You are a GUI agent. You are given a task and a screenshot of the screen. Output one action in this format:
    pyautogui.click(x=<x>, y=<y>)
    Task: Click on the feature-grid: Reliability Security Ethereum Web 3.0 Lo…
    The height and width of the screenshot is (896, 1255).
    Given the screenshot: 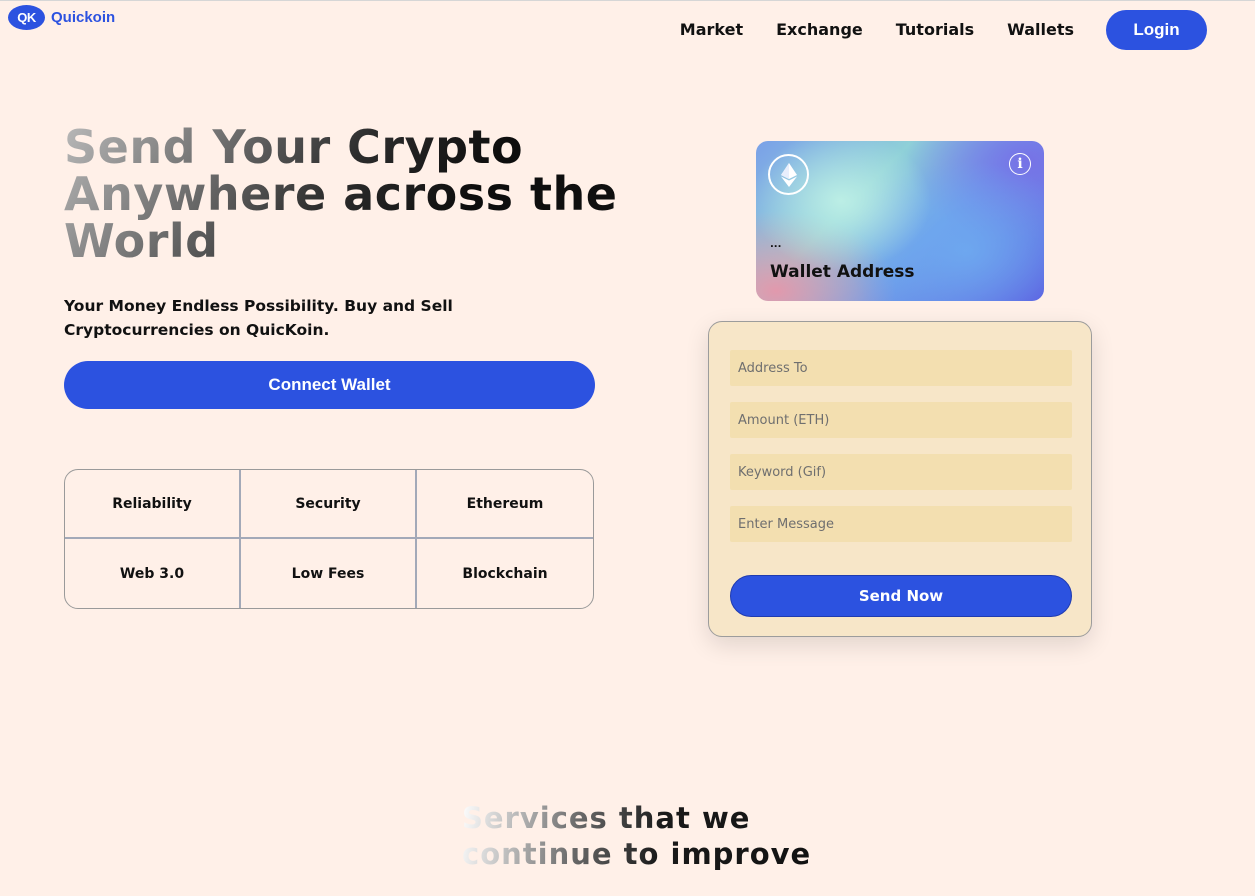 What is the action you would take?
    pyautogui.click(x=329, y=539)
    